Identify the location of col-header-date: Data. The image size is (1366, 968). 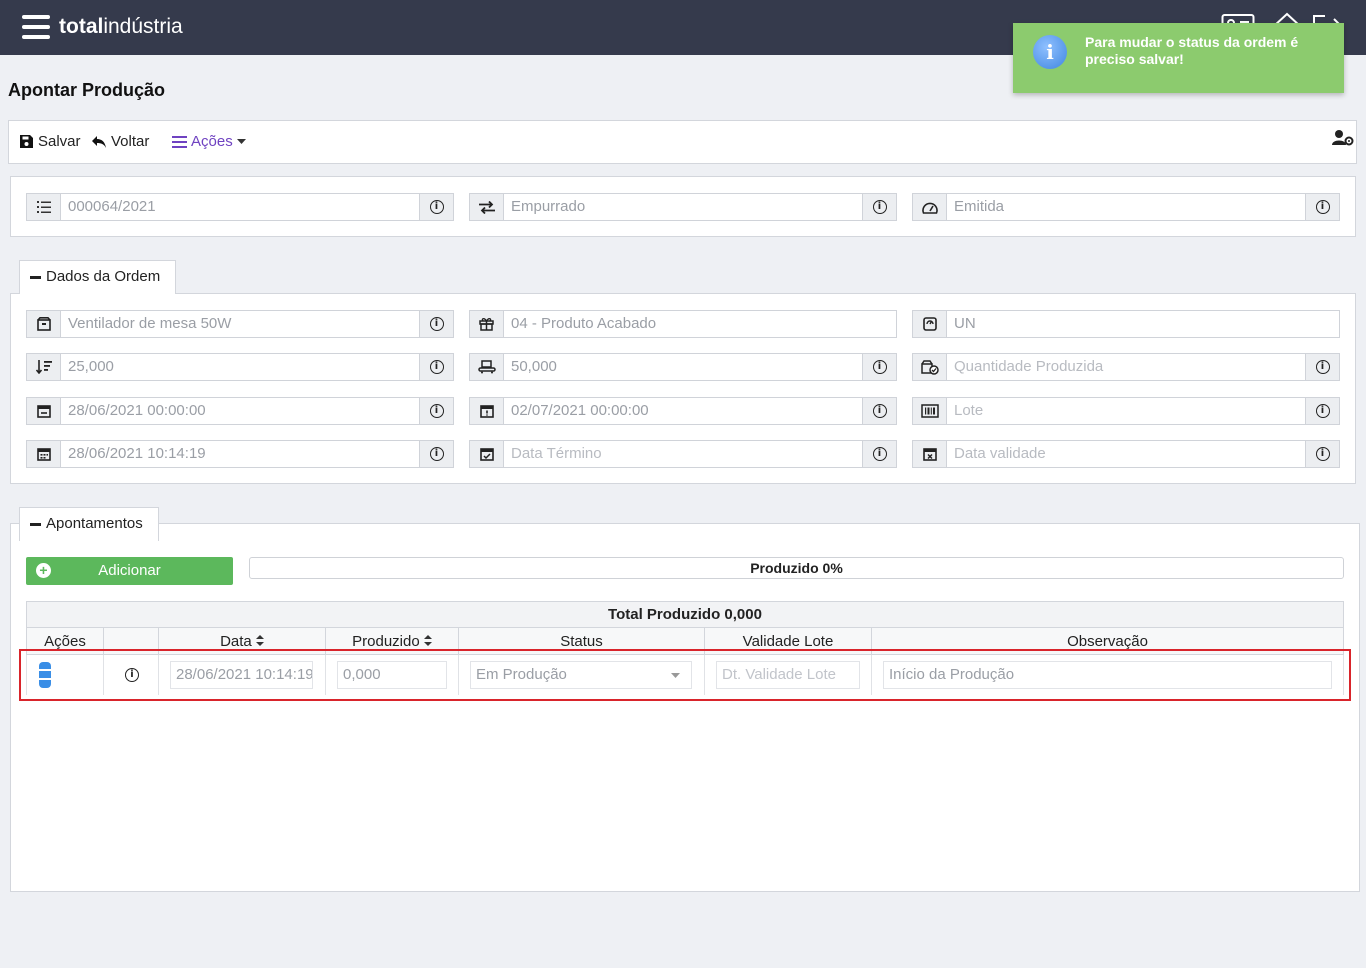
(242, 641).